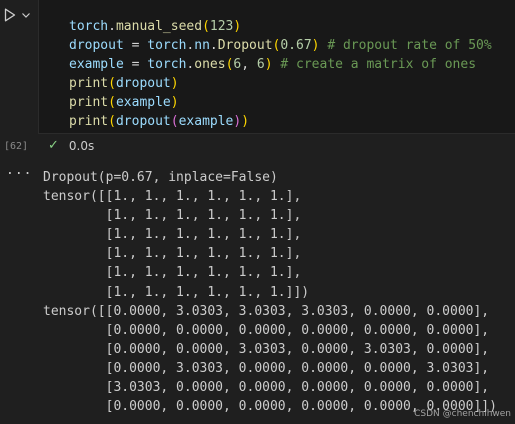 This screenshot has width=515, height=424. Describe the element at coordinates (172, 197) in the screenshot. I see `output-line: tensor([[1., 1., 1., 1., 1., 1.],` at that location.